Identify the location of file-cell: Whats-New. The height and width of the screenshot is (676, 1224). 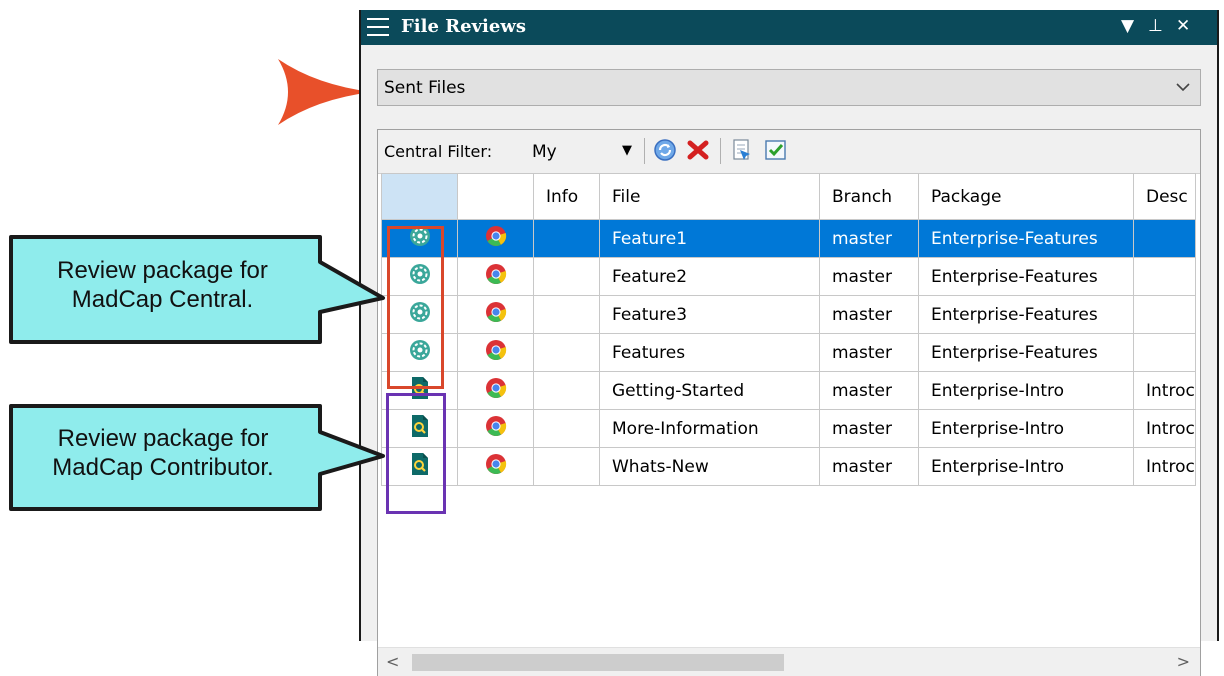
(709, 466).